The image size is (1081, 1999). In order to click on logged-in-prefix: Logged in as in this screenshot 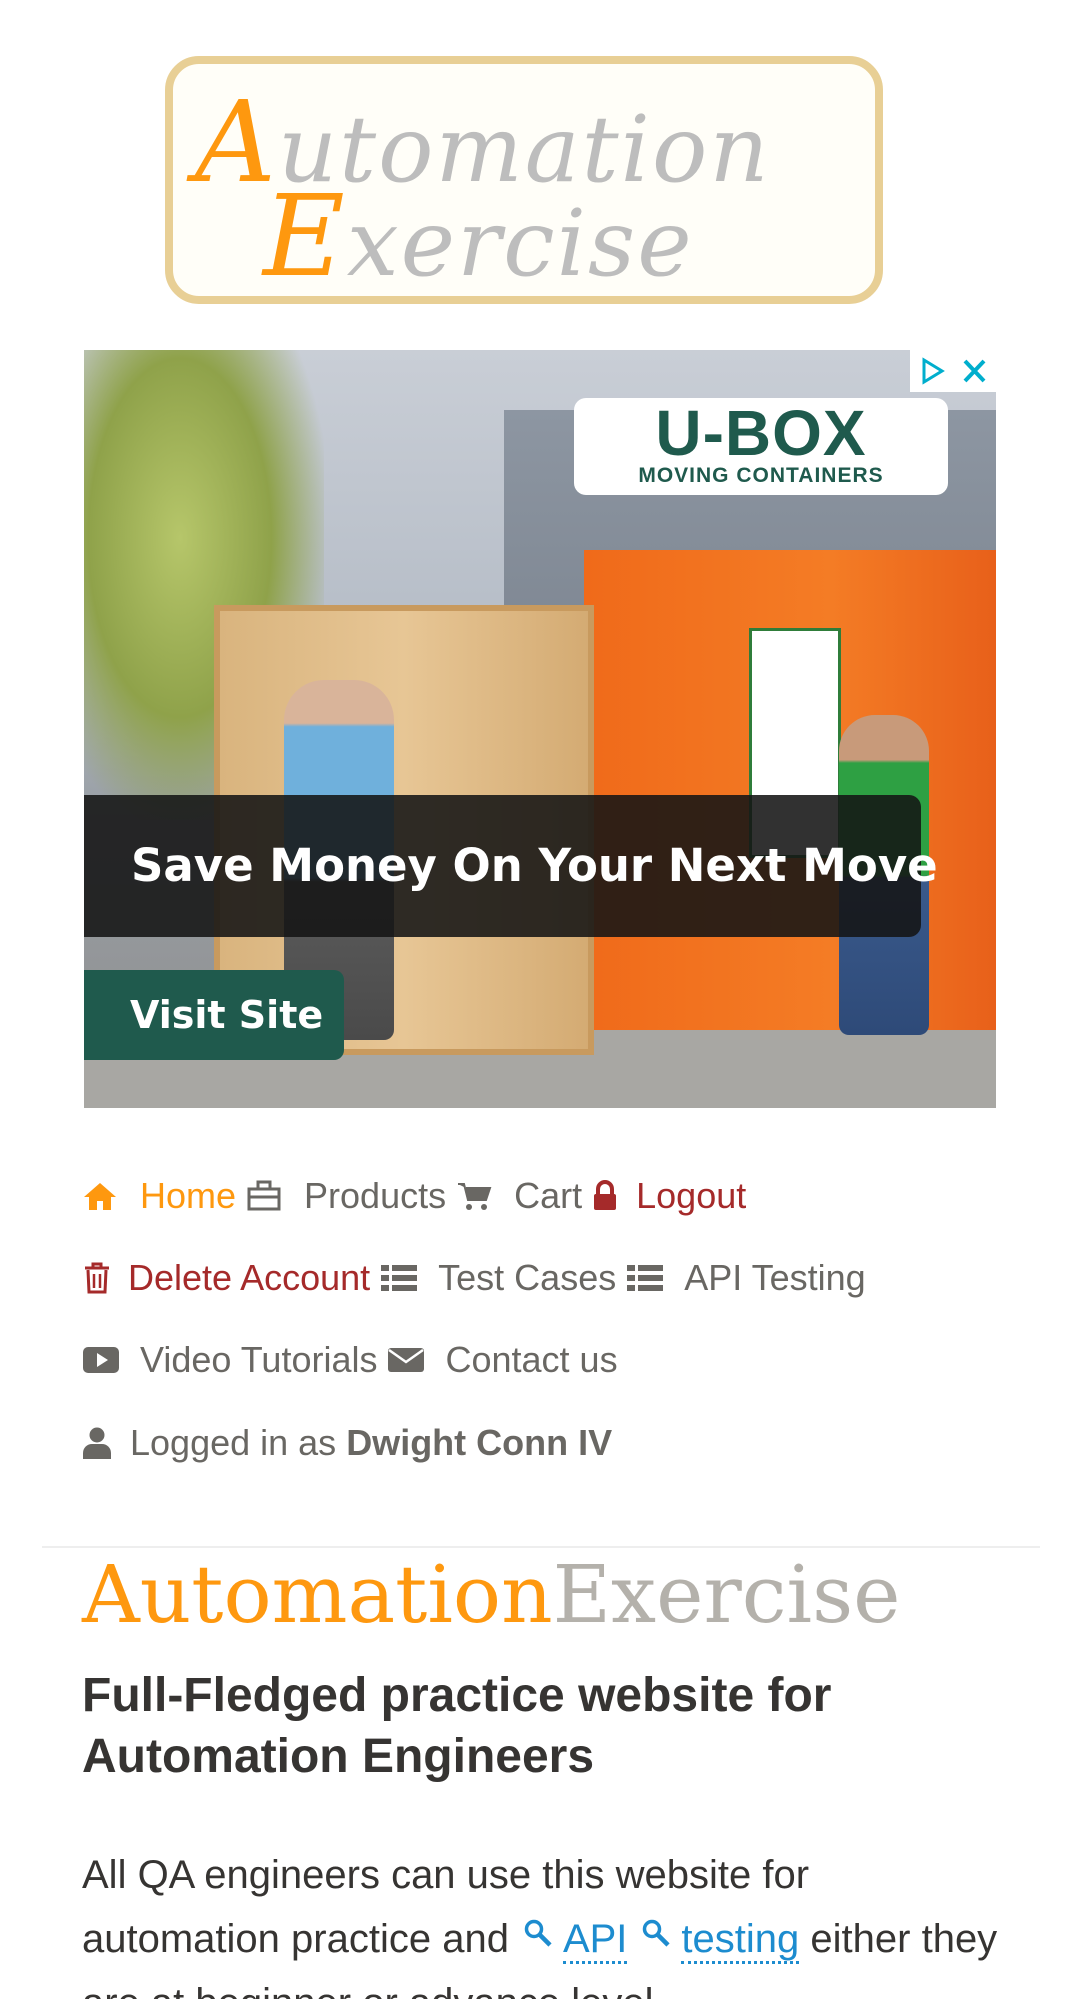, I will do `click(233, 1442)`.